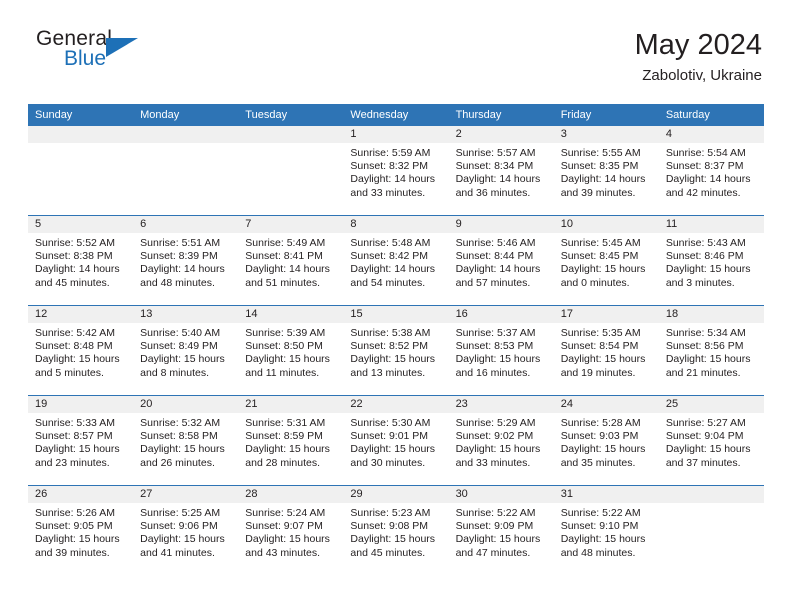  I want to click on page-subtitle: Zabolotiv, Ukraine, so click(702, 75).